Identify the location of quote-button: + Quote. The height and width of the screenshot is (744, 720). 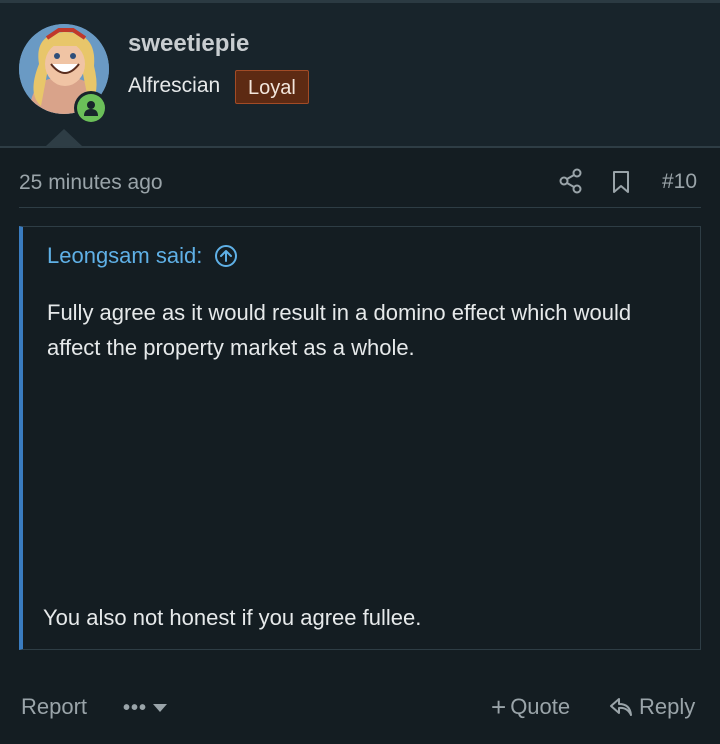
(530, 707).